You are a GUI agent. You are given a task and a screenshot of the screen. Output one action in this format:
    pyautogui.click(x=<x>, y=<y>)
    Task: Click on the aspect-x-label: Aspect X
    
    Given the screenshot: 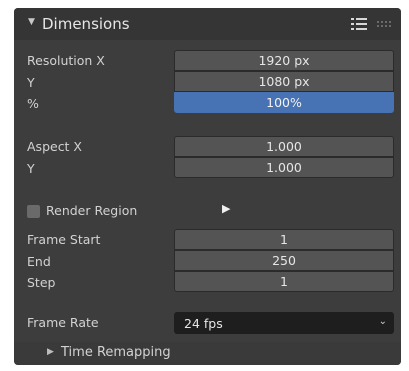 What is the action you would take?
    pyautogui.click(x=54, y=146)
    